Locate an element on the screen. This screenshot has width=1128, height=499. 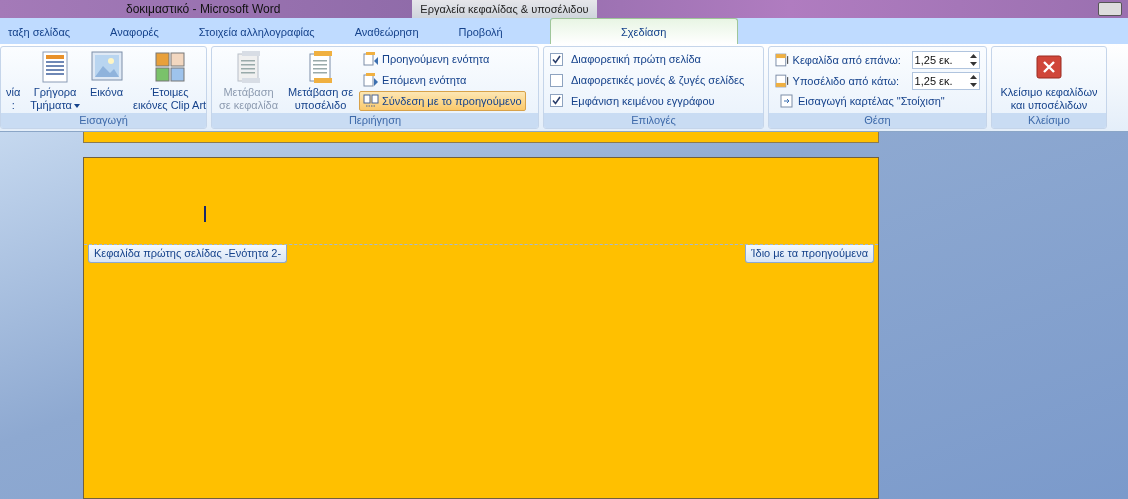
ribbon-button: Έτοιμες εικόνες Clip Art is located at coordinates (167, 80).